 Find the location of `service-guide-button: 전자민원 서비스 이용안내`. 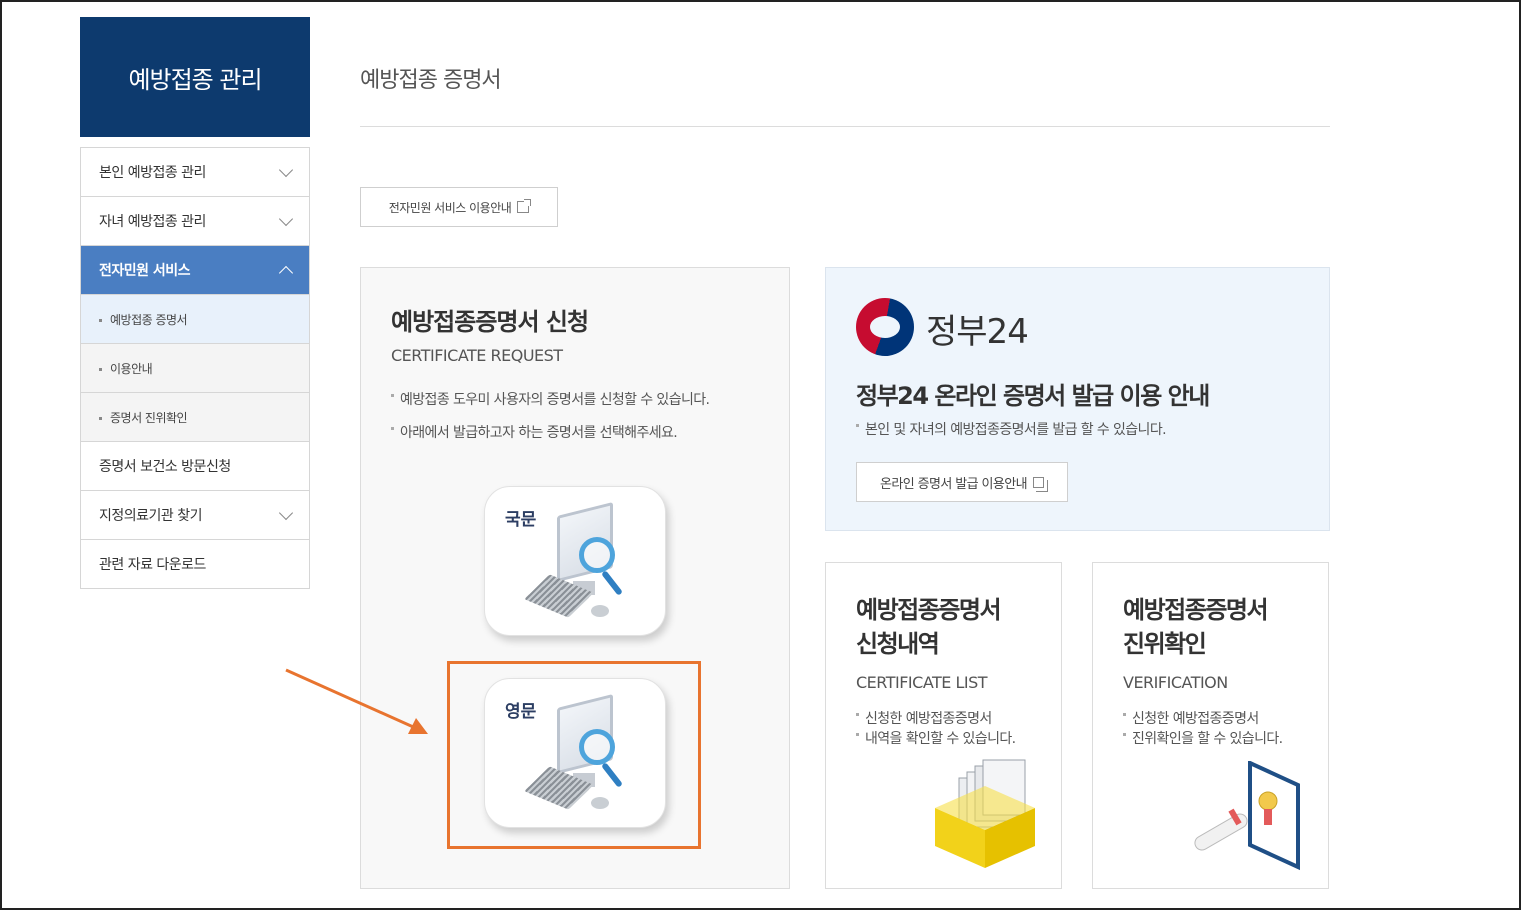

service-guide-button: 전자민원 서비스 이용안내 is located at coordinates (459, 207).